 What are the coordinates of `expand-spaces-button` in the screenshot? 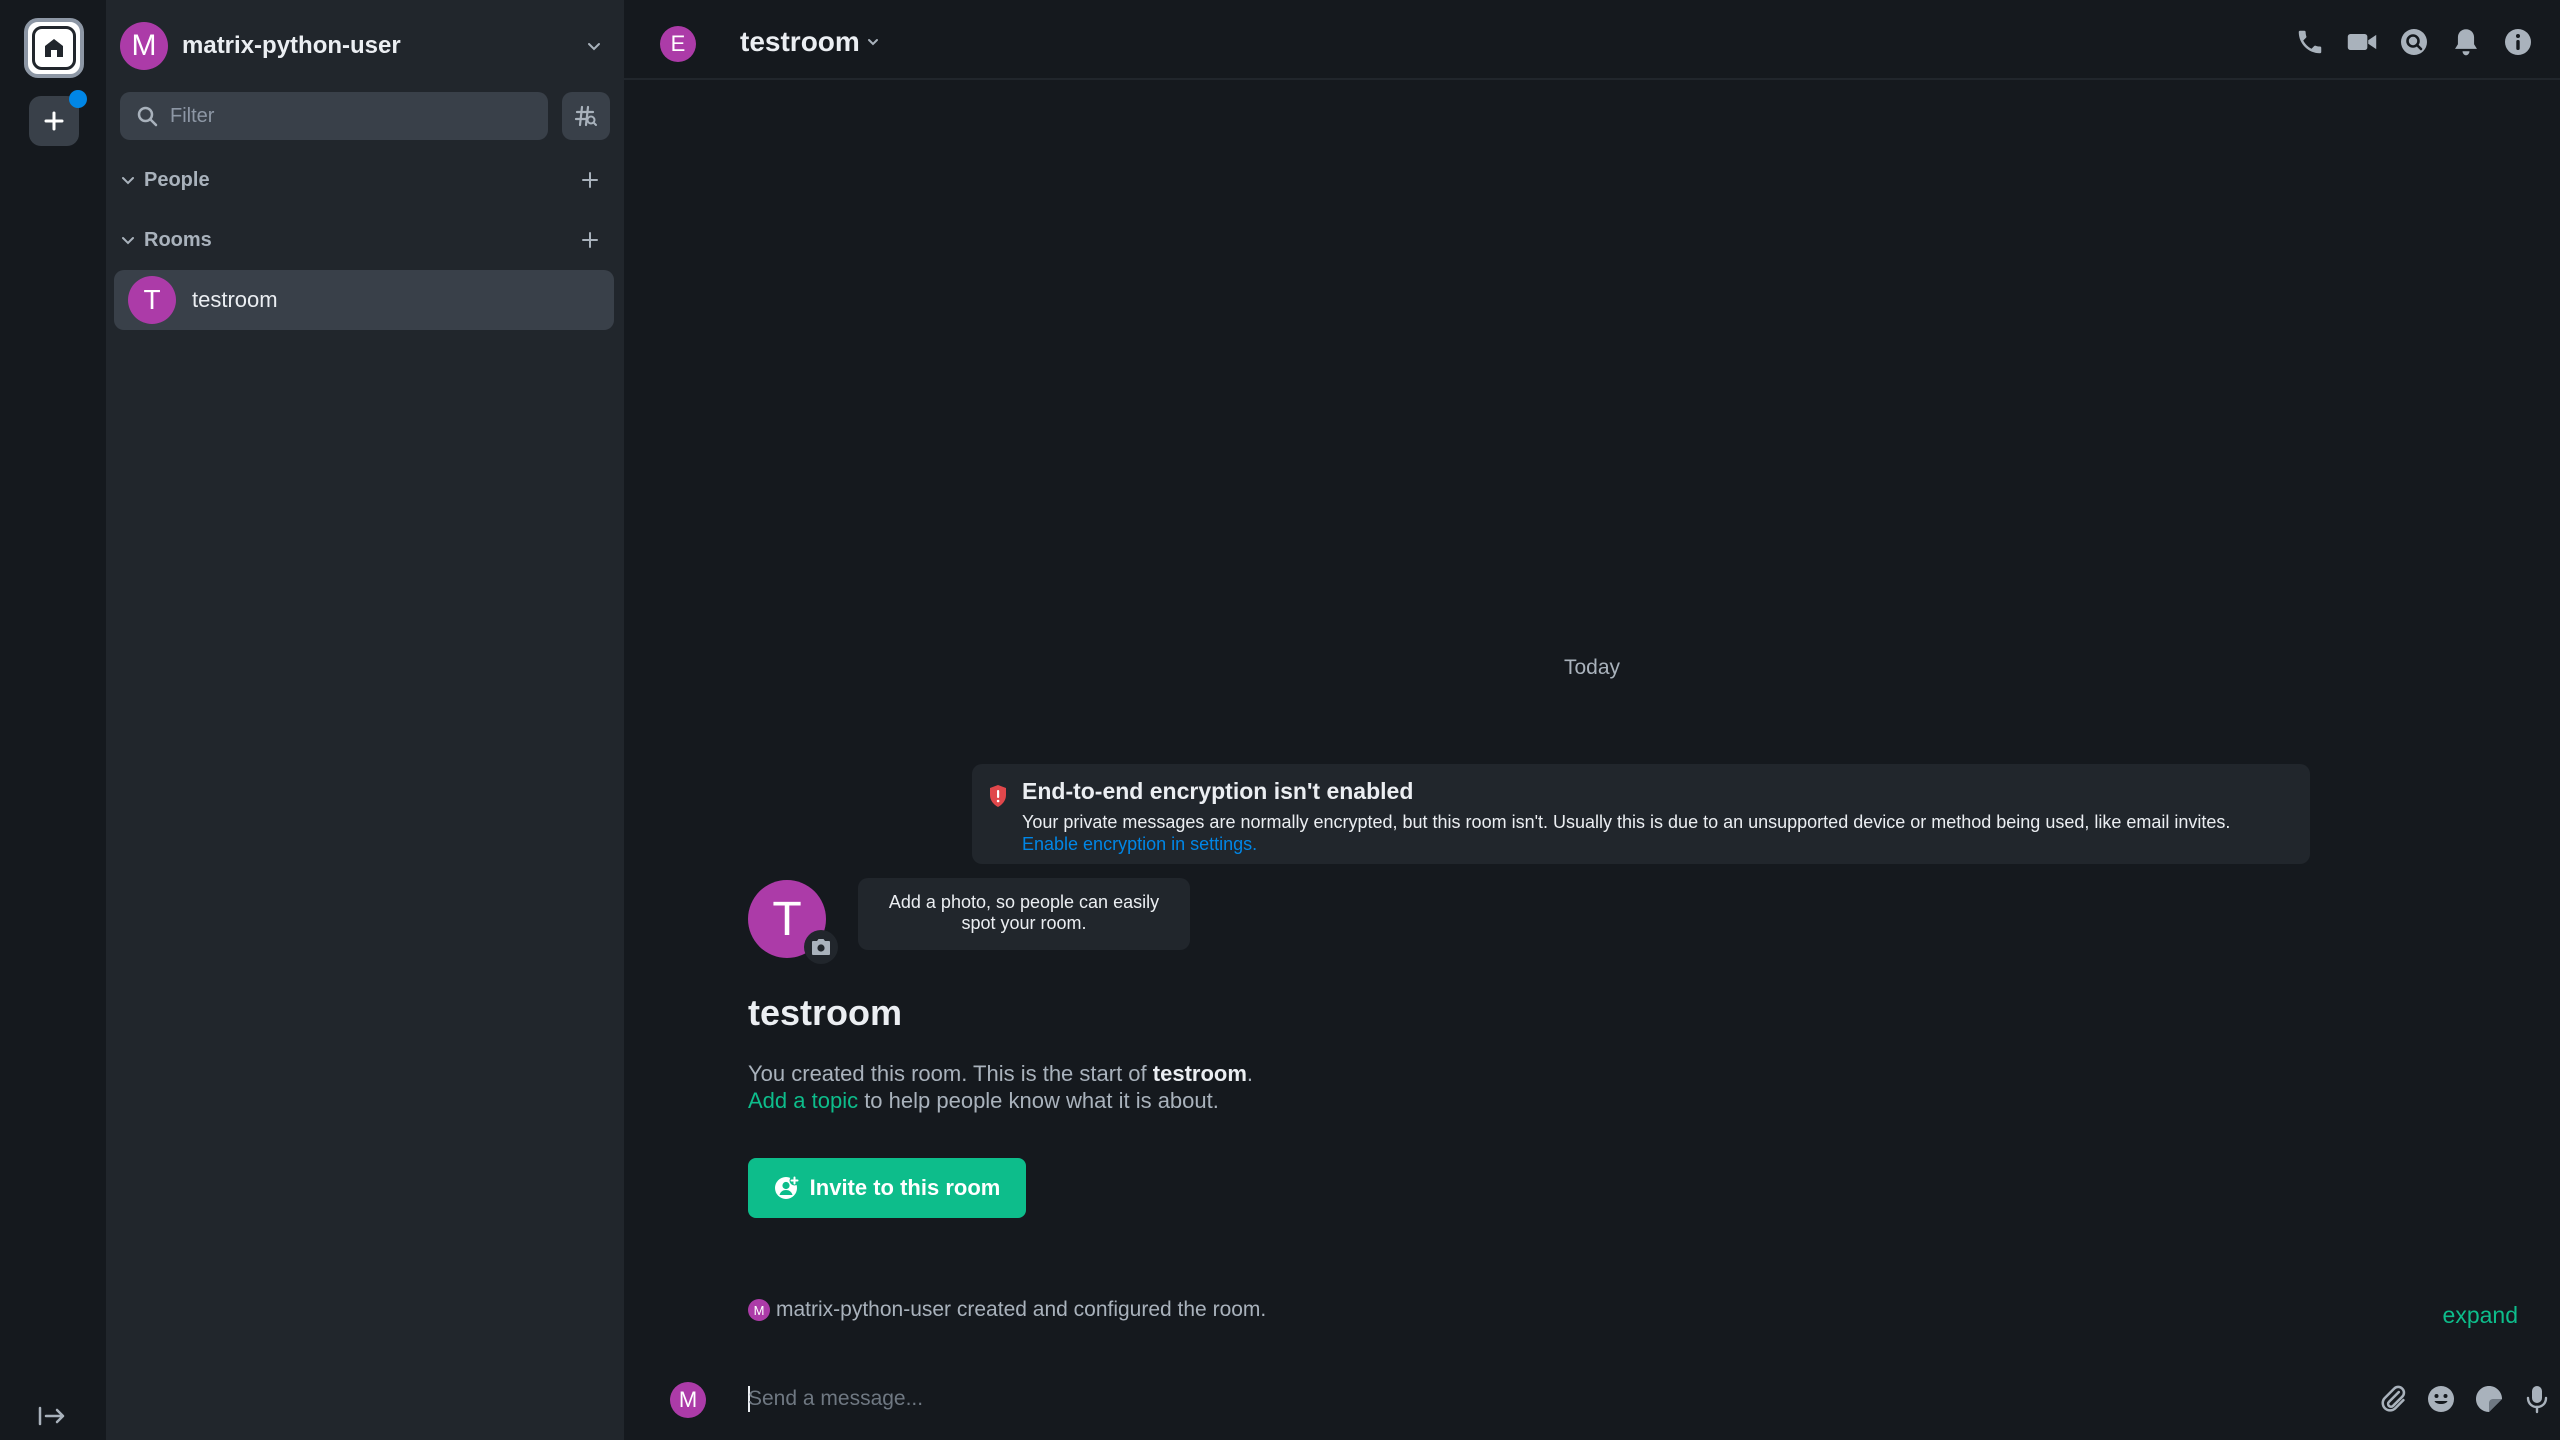 It's located at (52, 1416).